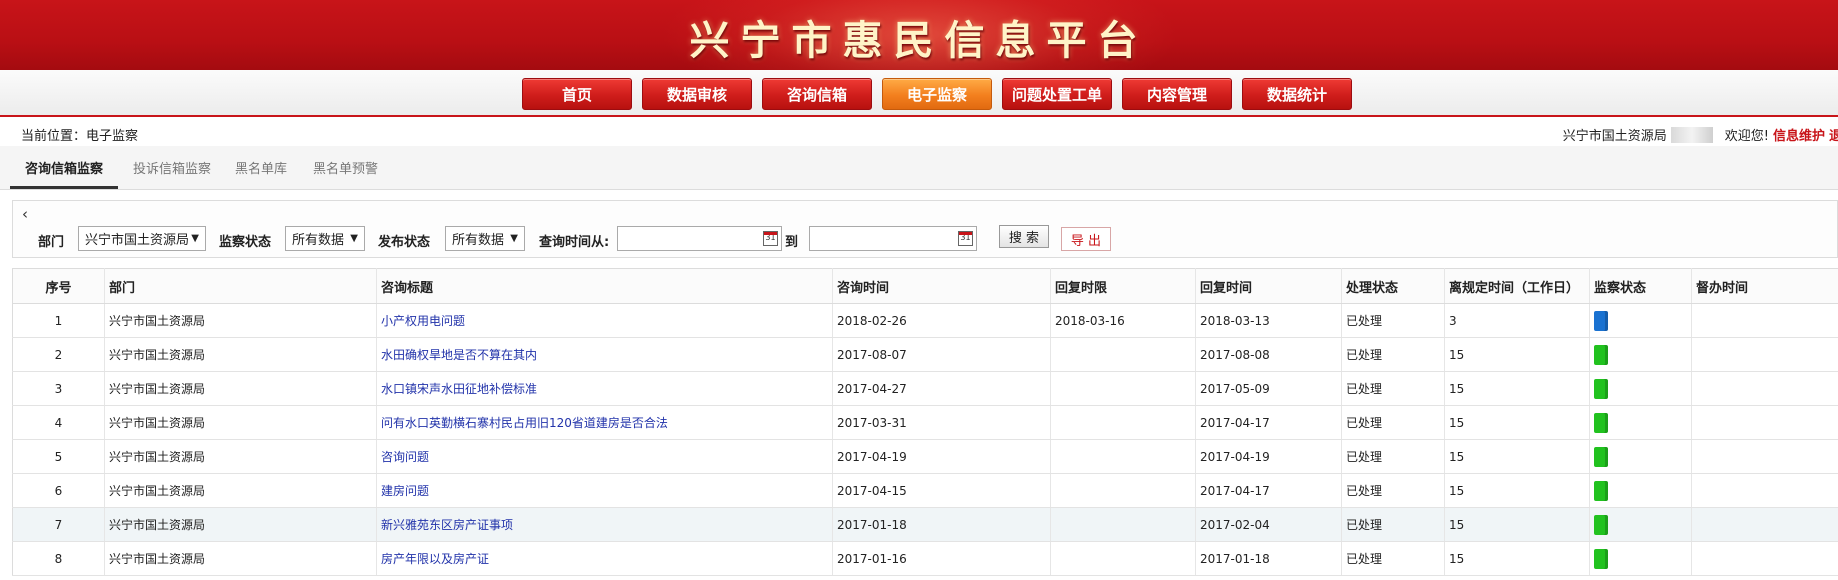 The height and width of the screenshot is (580, 1838). What do you see at coordinates (1024, 236) in the screenshot?
I see `search-button: 搜 索` at bounding box center [1024, 236].